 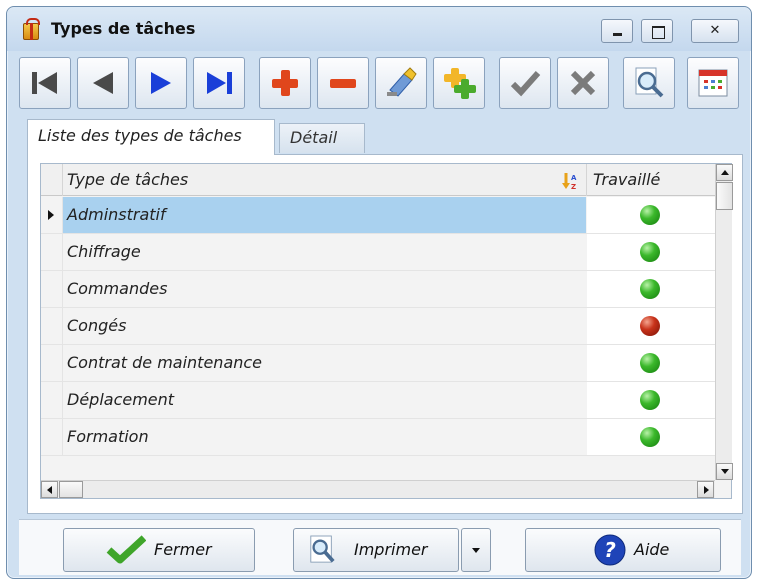 I want to click on cell-type: Commandes, so click(x=324, y=289).